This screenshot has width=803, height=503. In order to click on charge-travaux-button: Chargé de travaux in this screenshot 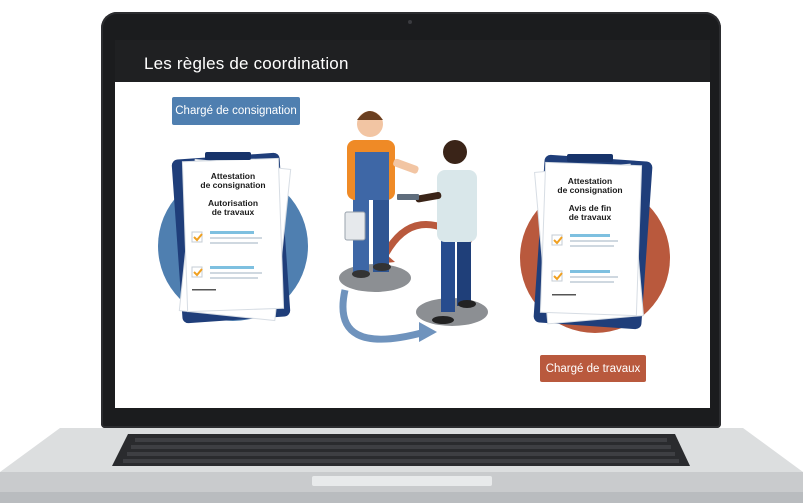, I will do `click(593, 368)`.